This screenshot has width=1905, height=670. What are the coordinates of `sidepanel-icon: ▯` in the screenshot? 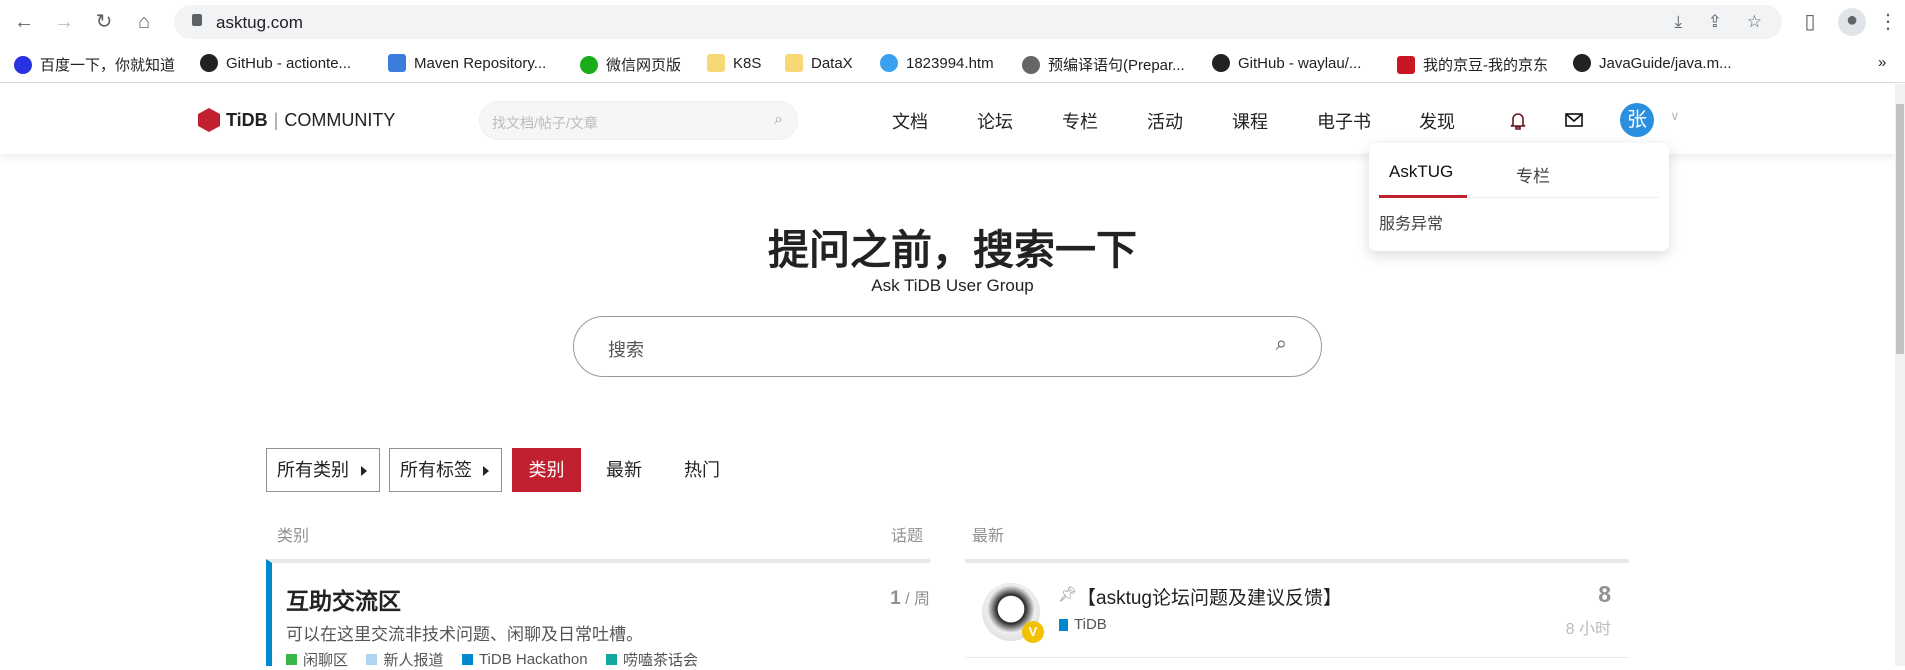 It's located at (1810, 22).